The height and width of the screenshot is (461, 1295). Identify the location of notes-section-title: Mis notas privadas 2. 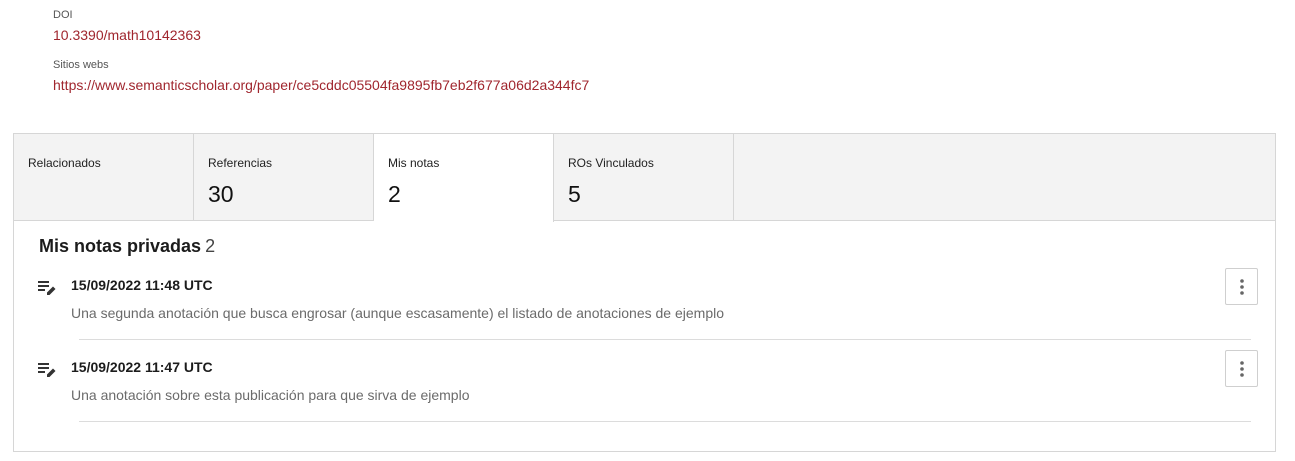
(127, 246).